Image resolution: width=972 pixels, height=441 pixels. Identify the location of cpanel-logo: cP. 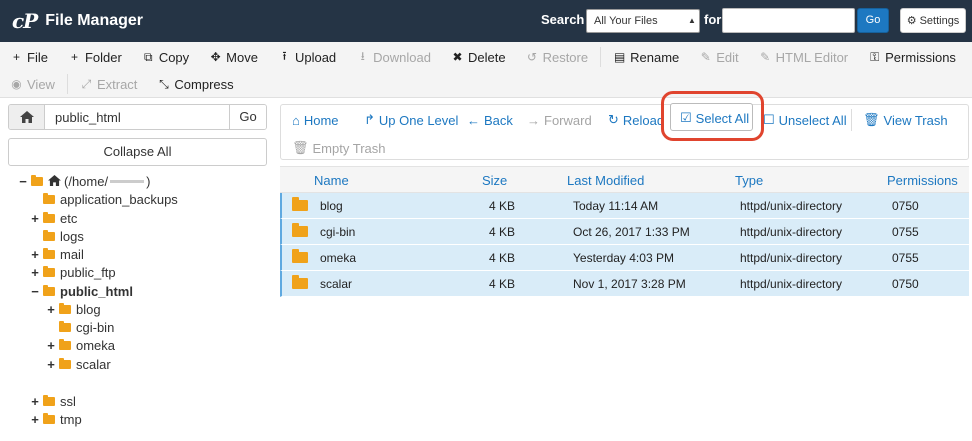
(25, 21).